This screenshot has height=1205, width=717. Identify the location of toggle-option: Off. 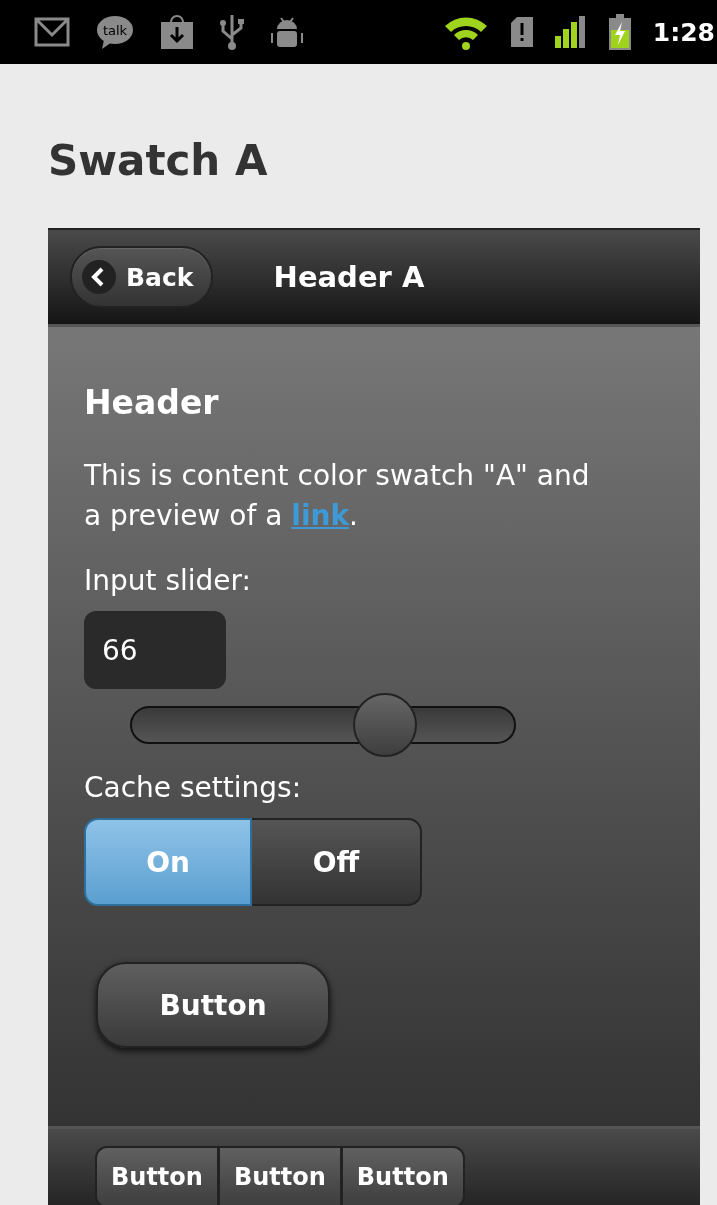
(337, 862).